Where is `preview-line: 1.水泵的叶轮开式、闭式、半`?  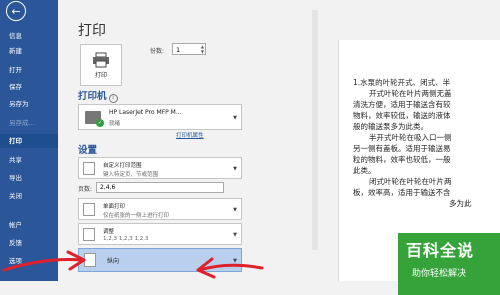
preview-line: 1.水泵的叶轮开式、闭式、半 is located at coordinates (402, 82).